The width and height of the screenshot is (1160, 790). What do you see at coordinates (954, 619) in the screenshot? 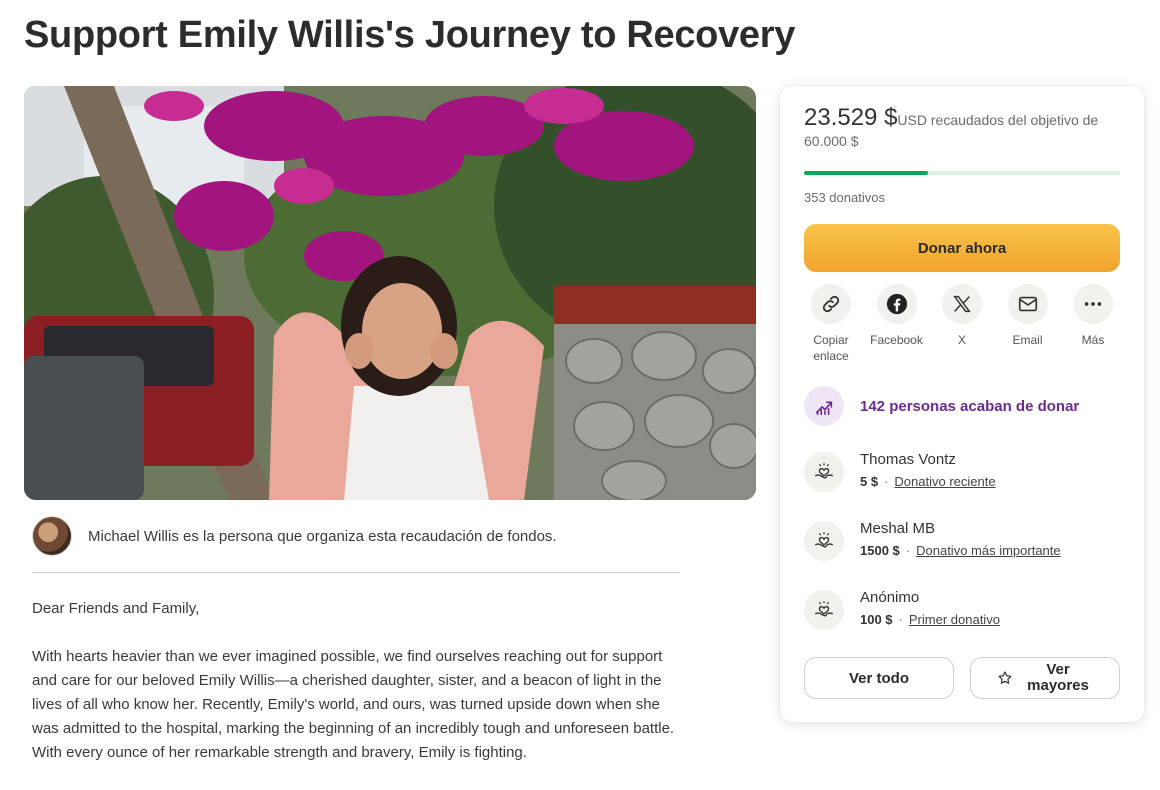
I see `donor-tag-link: Primer donativo` at bounding box center [954, 619].